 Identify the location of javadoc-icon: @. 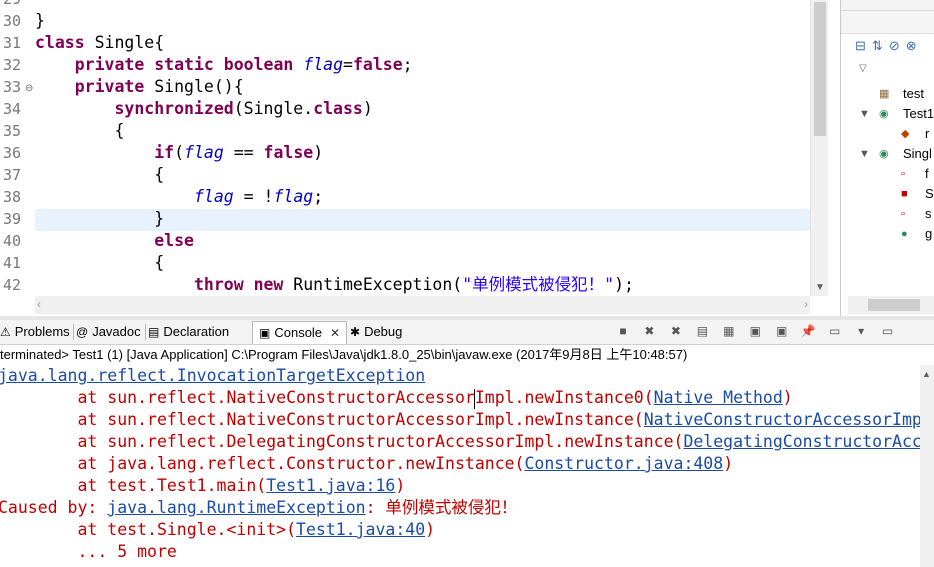
(82, 332).